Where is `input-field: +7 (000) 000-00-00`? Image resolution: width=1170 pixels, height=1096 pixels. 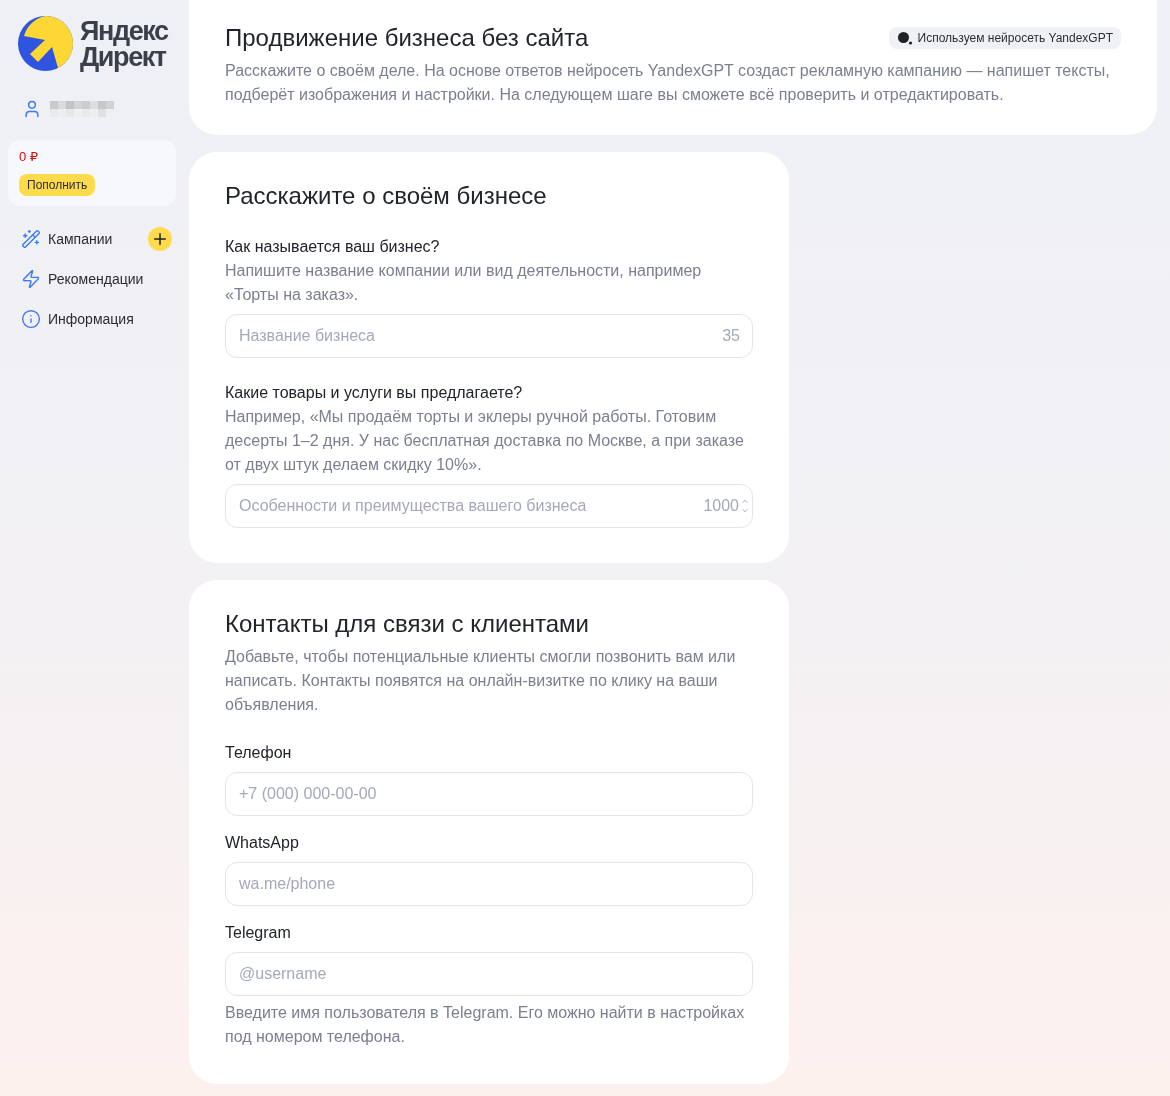
input-field: +7 (000) 000-00-00 is located at coordinates (489, 794).